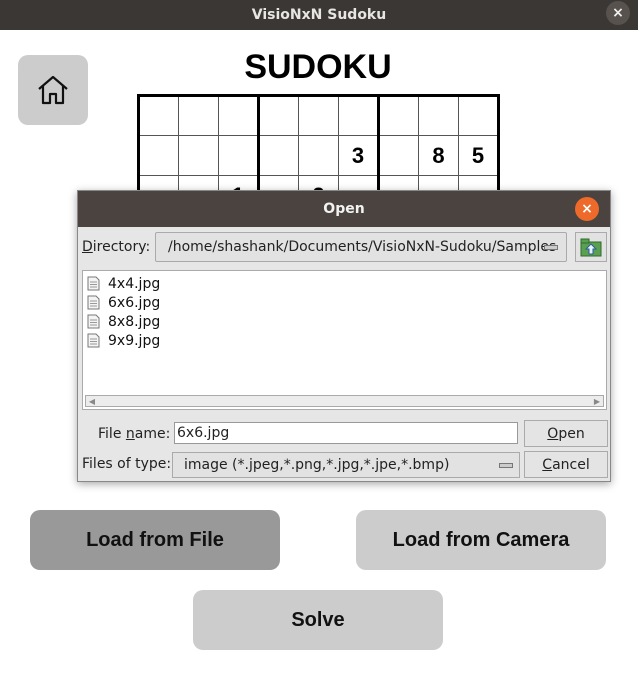  I want to click on files-of-type-combobox: image (*.jpeg,*.png,*.jpg,*.jpe,*.bmp), so click(346, 465).